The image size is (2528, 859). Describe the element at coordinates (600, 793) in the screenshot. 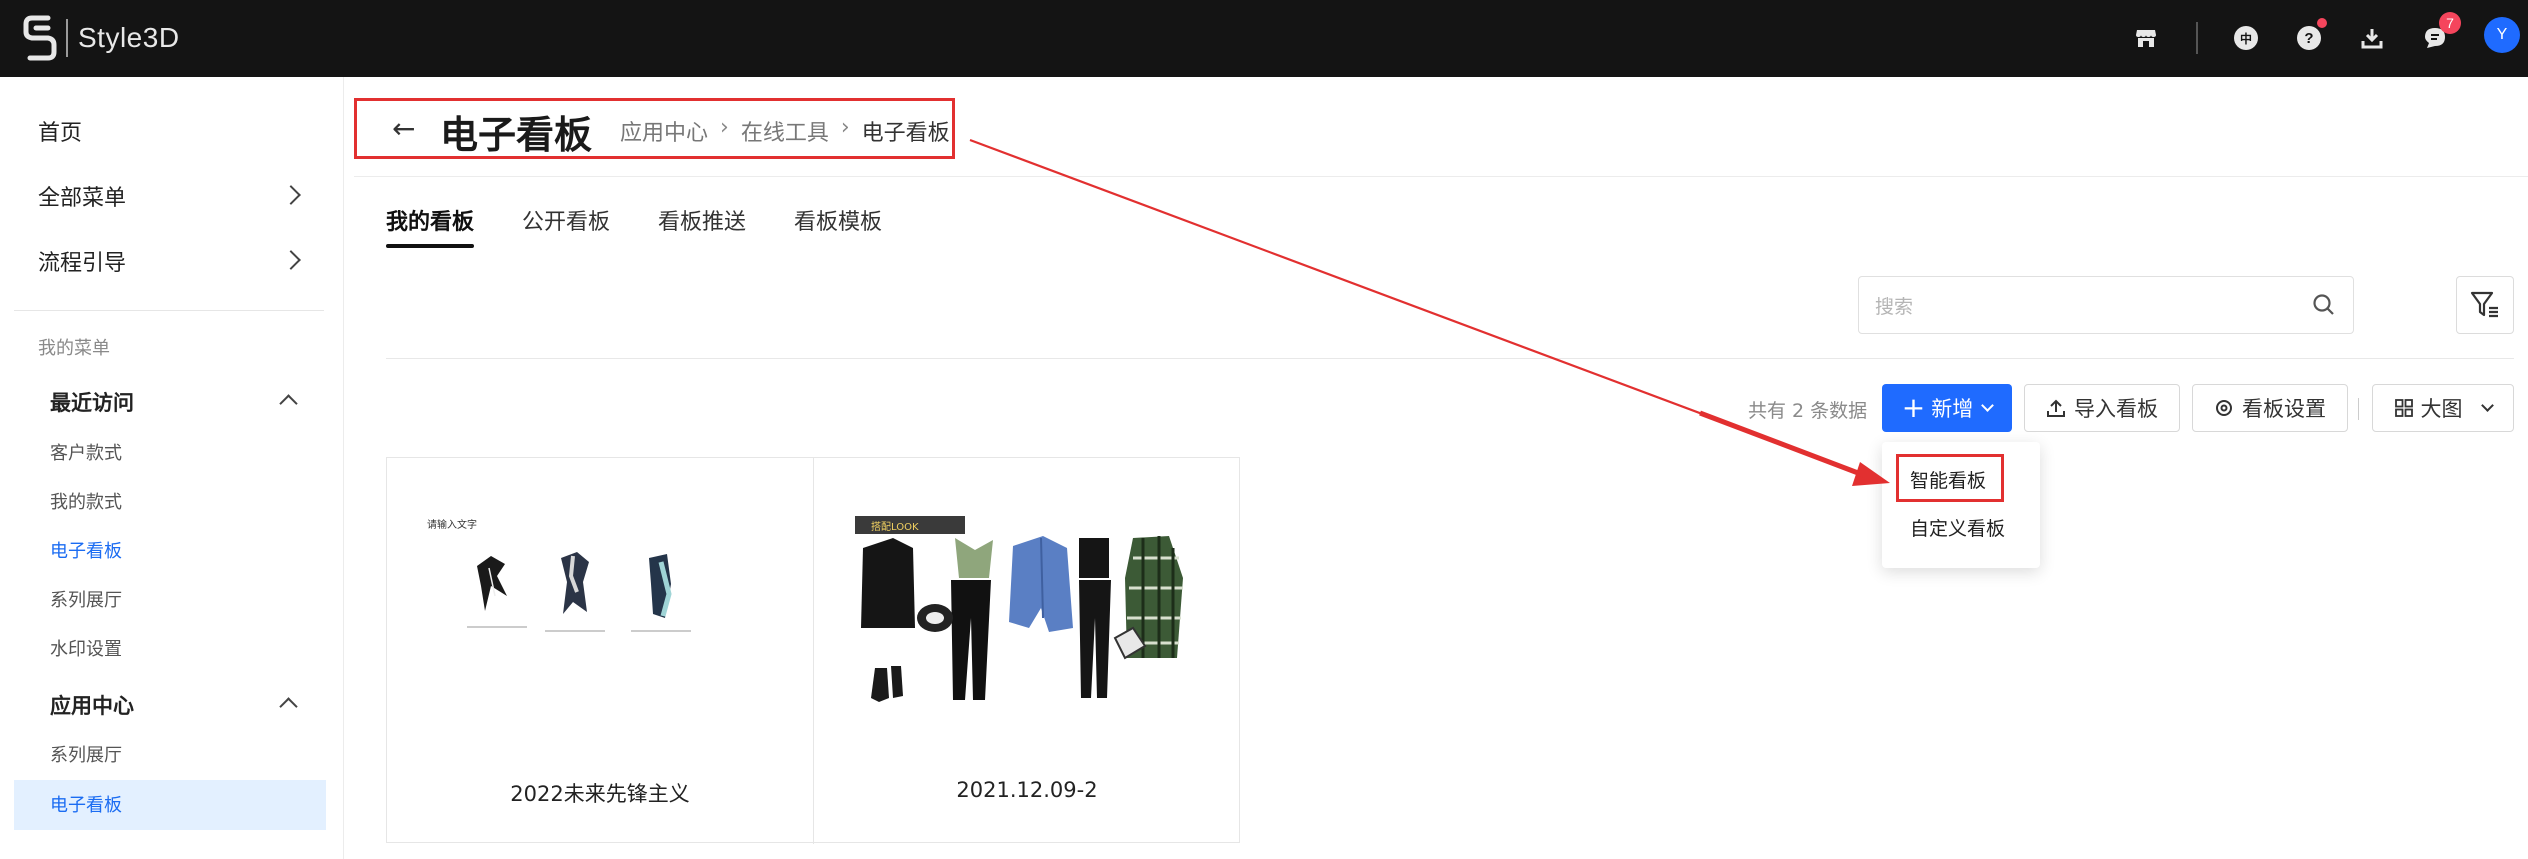

I see `board-title: 2022未来先锋主义` at that location.